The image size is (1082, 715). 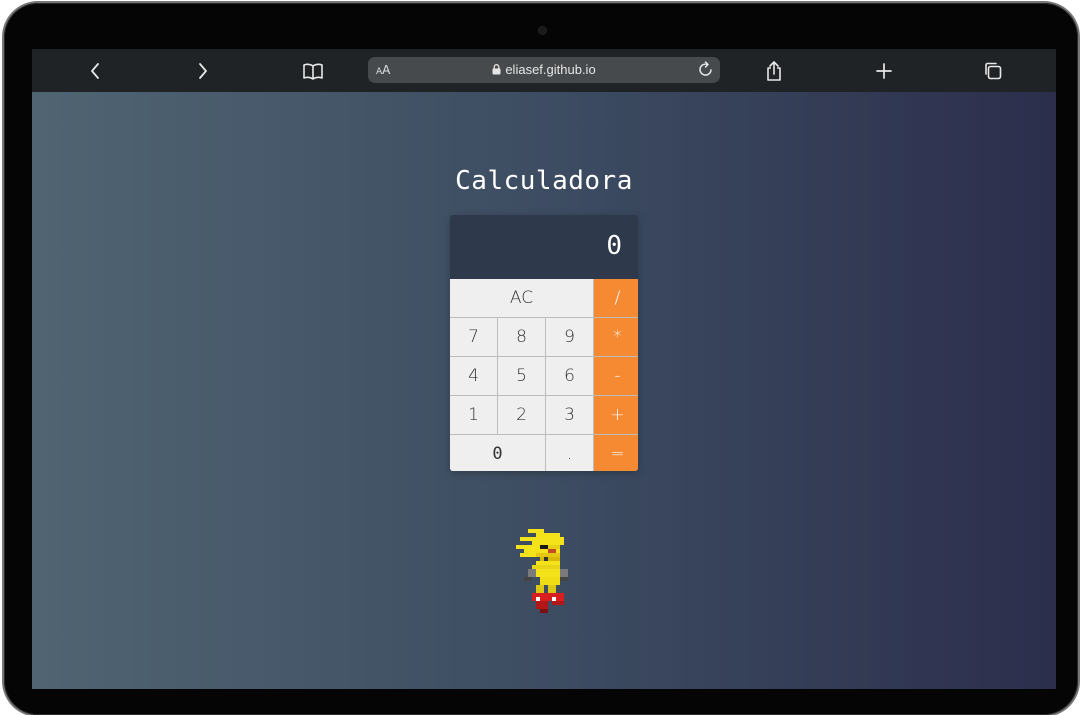 I want to click on new-tab-button, so click(x=884, y=71).